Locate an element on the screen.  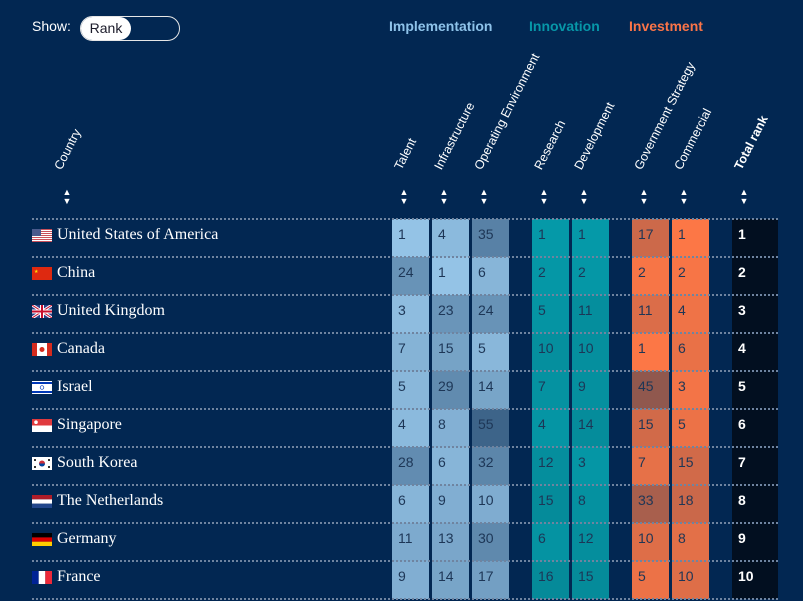
table-row: ★ China is located at coordinates (63, 273).